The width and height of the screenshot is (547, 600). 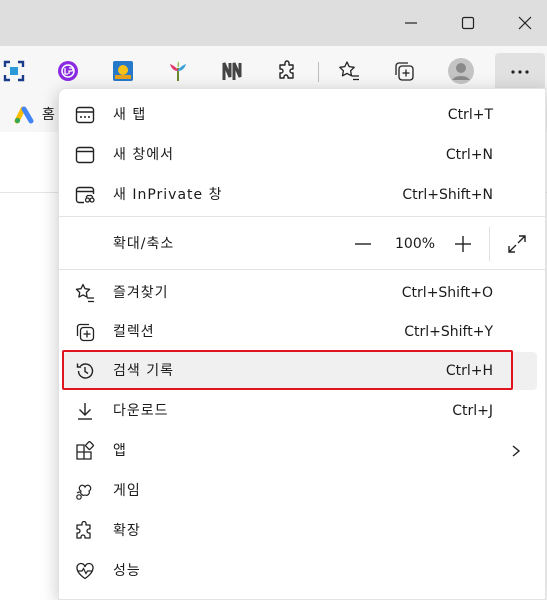 What do you see at coordinates (85, 450) in the screenshot?
I see `apps-icon` at bounding box center [85, 450].